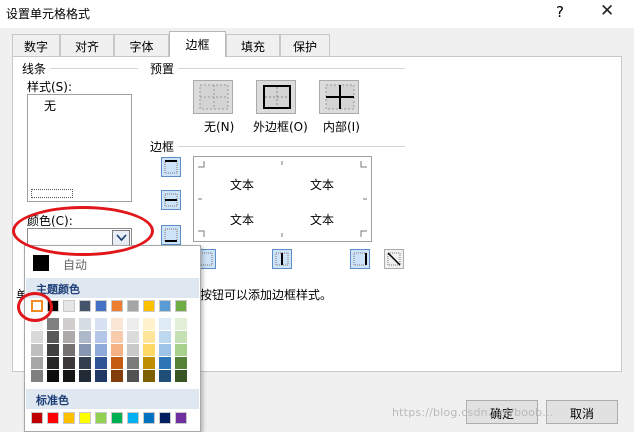 The height and width of the screenshot is (432, 634). Describe the element at coordinates (79, 148) in the screenshot. I see `line-style-list: 无` at that location.